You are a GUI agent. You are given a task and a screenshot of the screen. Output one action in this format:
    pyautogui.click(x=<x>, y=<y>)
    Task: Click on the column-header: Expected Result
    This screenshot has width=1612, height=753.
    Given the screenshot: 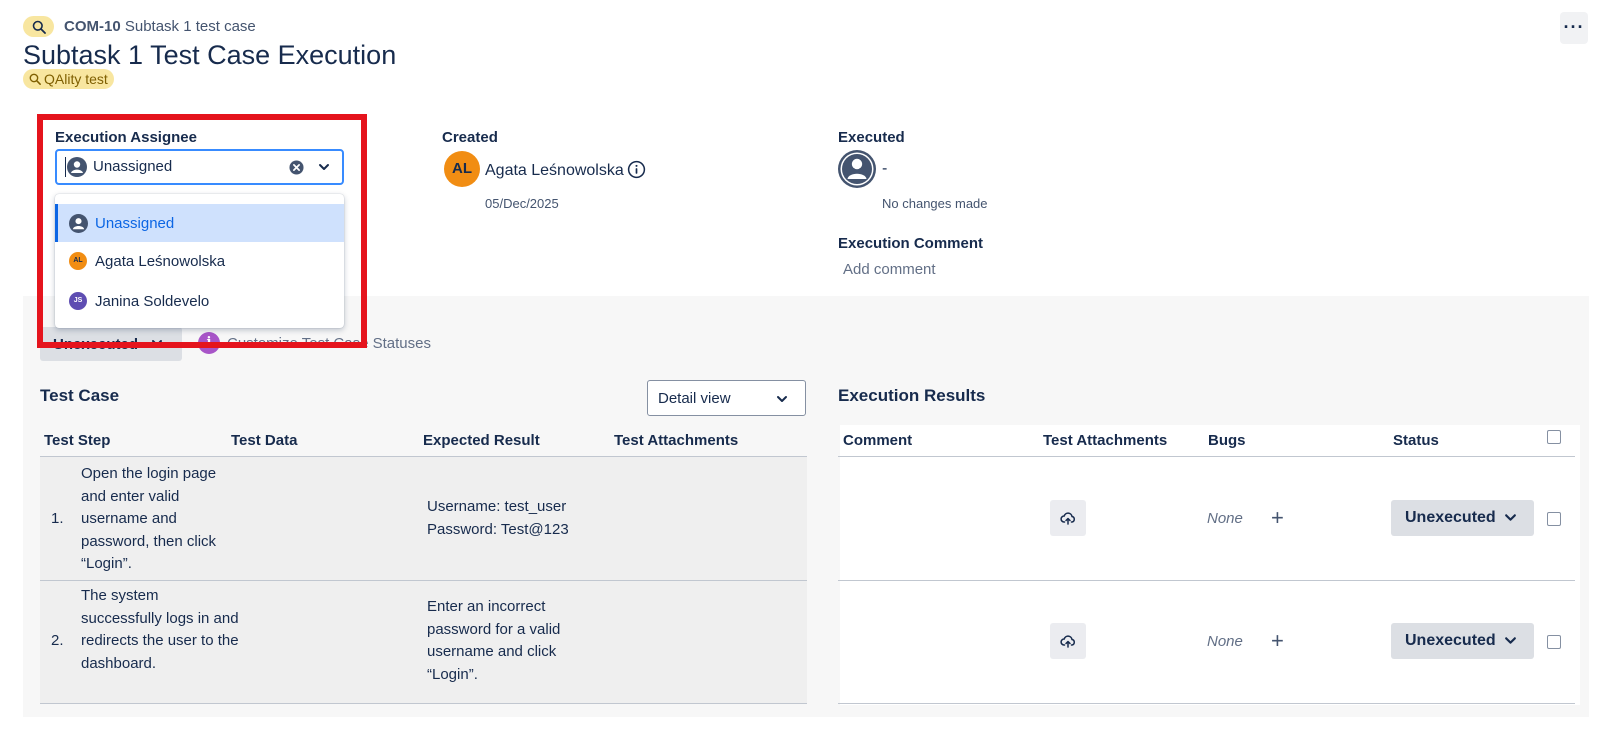 What is the action you would take?
    pyautogui.click(x=481, y=440)
    